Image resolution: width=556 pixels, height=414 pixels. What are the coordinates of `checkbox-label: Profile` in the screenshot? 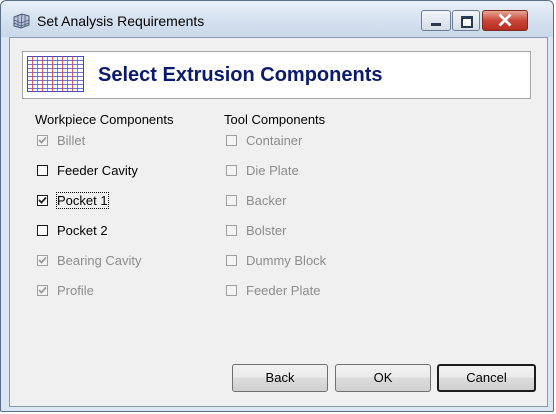 It's located at (75, 290).